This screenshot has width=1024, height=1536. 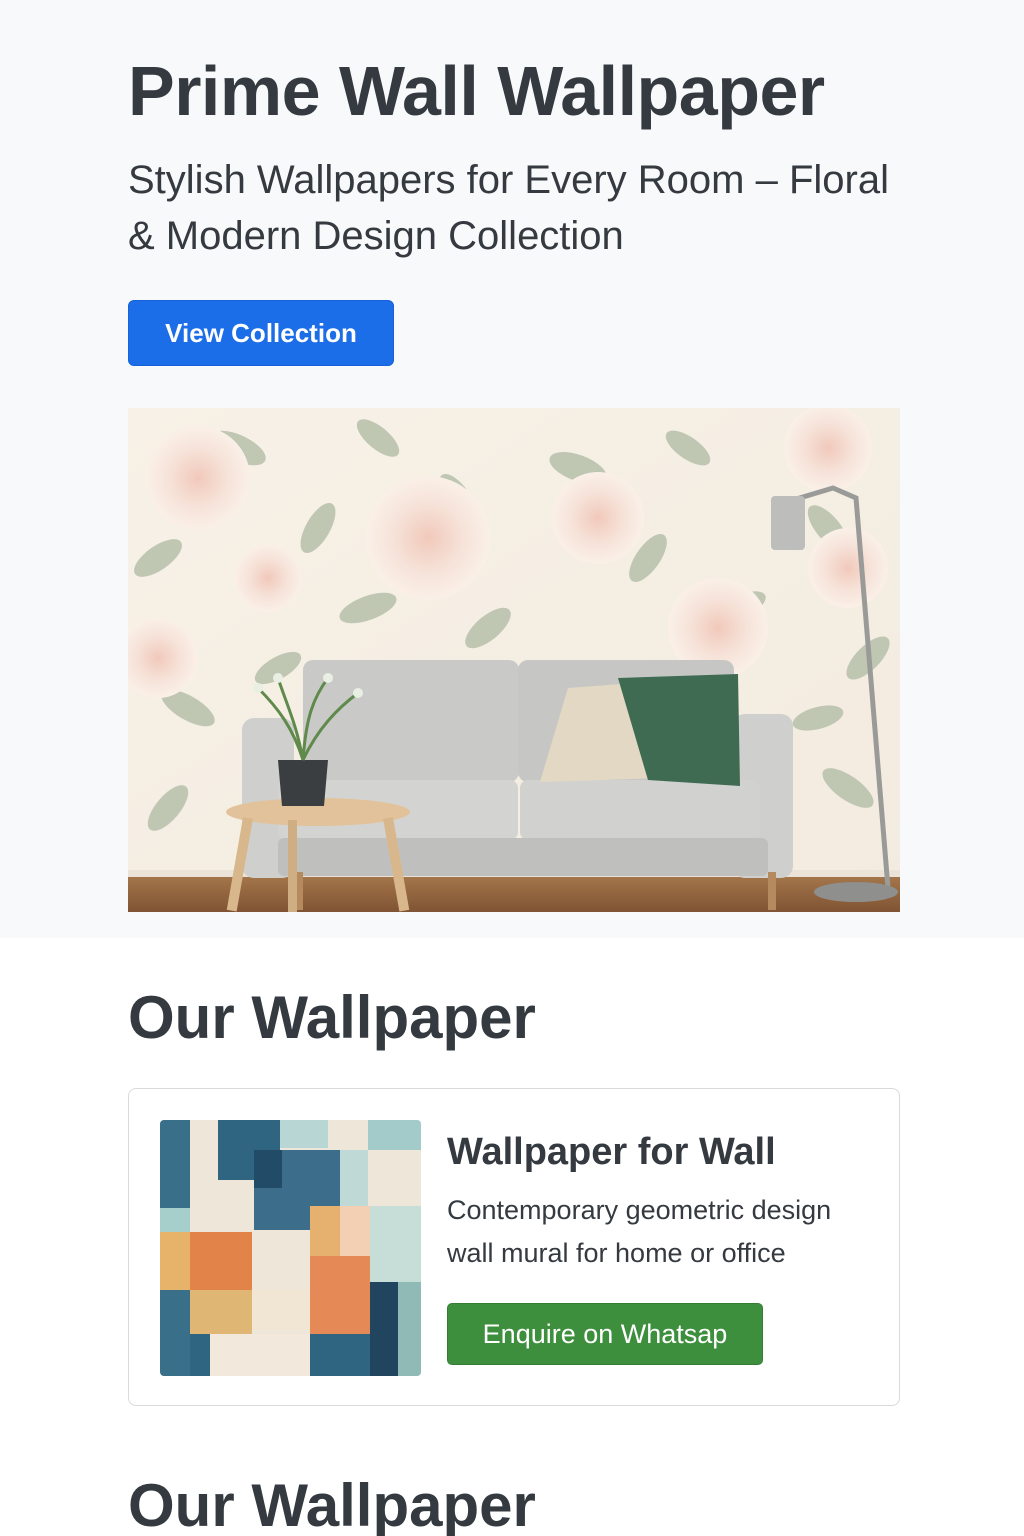 I want to click on section-title: Our Wallpaper, so click(x=332, y=1017).